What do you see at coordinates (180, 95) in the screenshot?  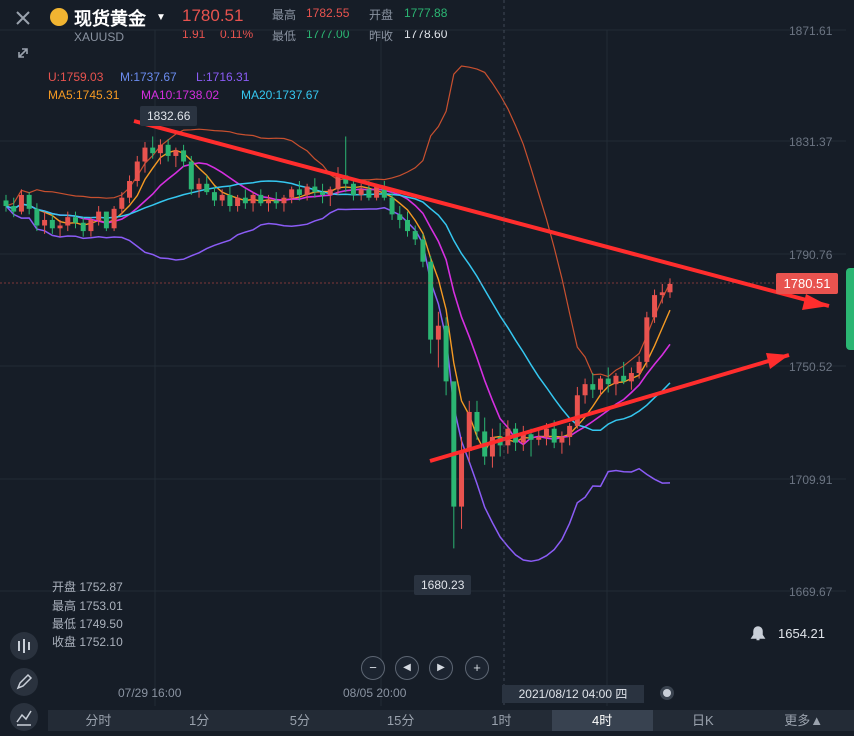 I see `ma10-label: MA10:1738.02` at bounding box center [180, 95].